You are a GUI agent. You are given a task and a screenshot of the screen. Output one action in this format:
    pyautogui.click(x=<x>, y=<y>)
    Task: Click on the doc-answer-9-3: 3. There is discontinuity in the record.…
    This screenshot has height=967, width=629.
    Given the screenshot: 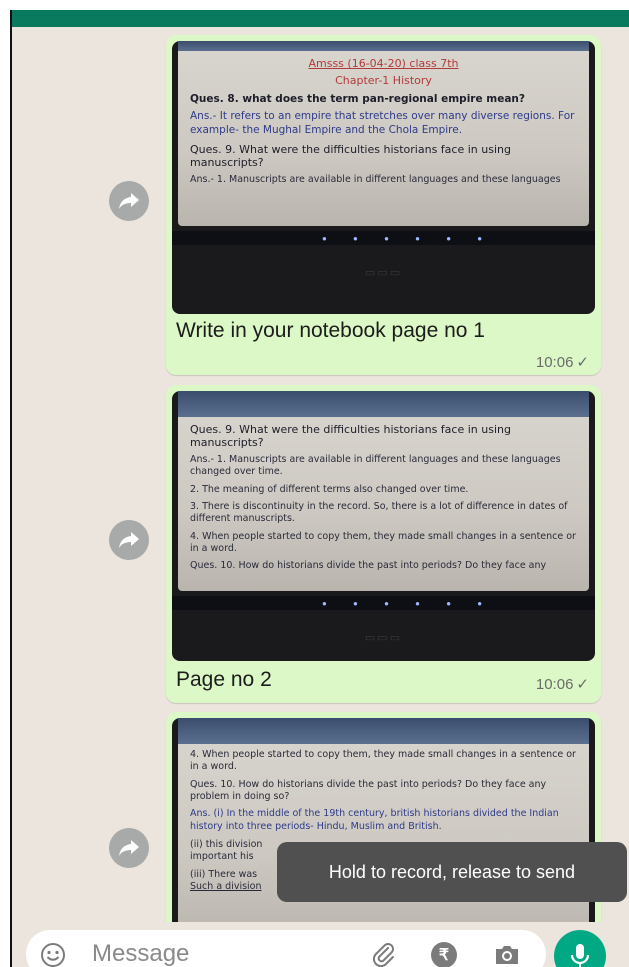 What is the action you would take?
    pyautogui.click(x=379, y=513)
    